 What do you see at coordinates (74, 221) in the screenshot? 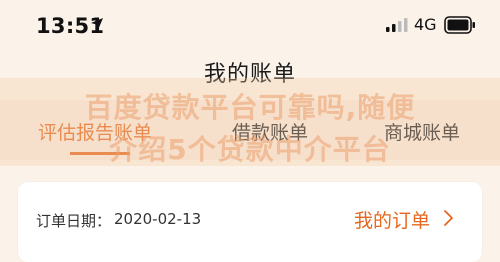
I see `order-date-label: 订单日期：` at bounding box center [74, 221].